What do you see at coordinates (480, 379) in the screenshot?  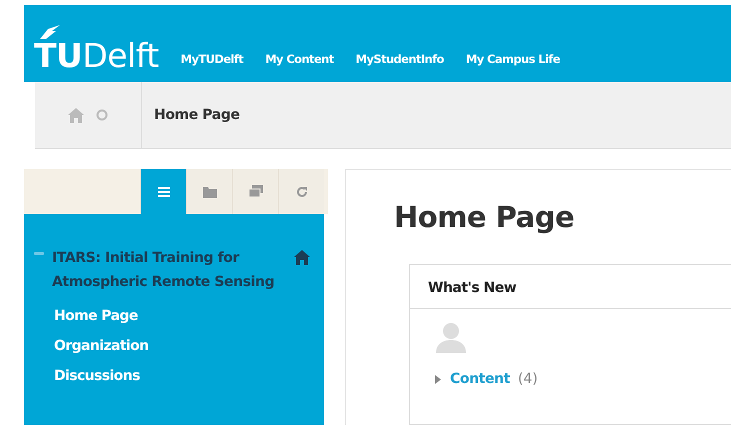 I see `content-link: Content` at bounding box center [480, 379].